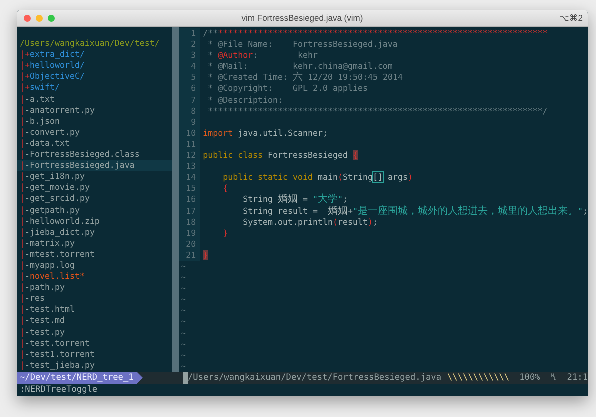 The width and height of the screenshot is (596, 417). What do you see at coordinates (94, 310) in the screenshot?
I see `tree-item: |-test.html` at bounding box center [94, 310].